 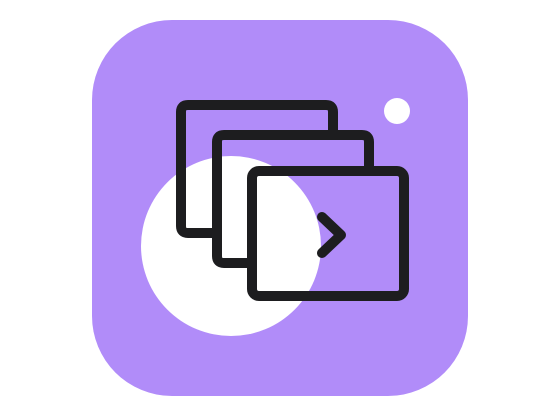 I want to click on decorative-circle, so click(x=231, y=246).